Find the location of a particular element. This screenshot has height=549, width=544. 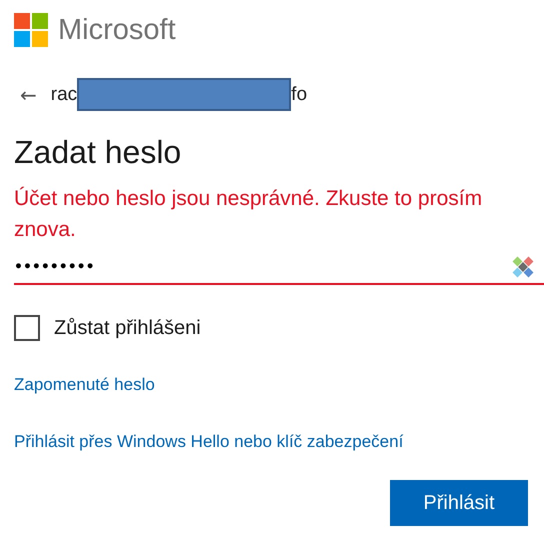

sign-in-button: Přihlásit is located at coordinates (459, 503).